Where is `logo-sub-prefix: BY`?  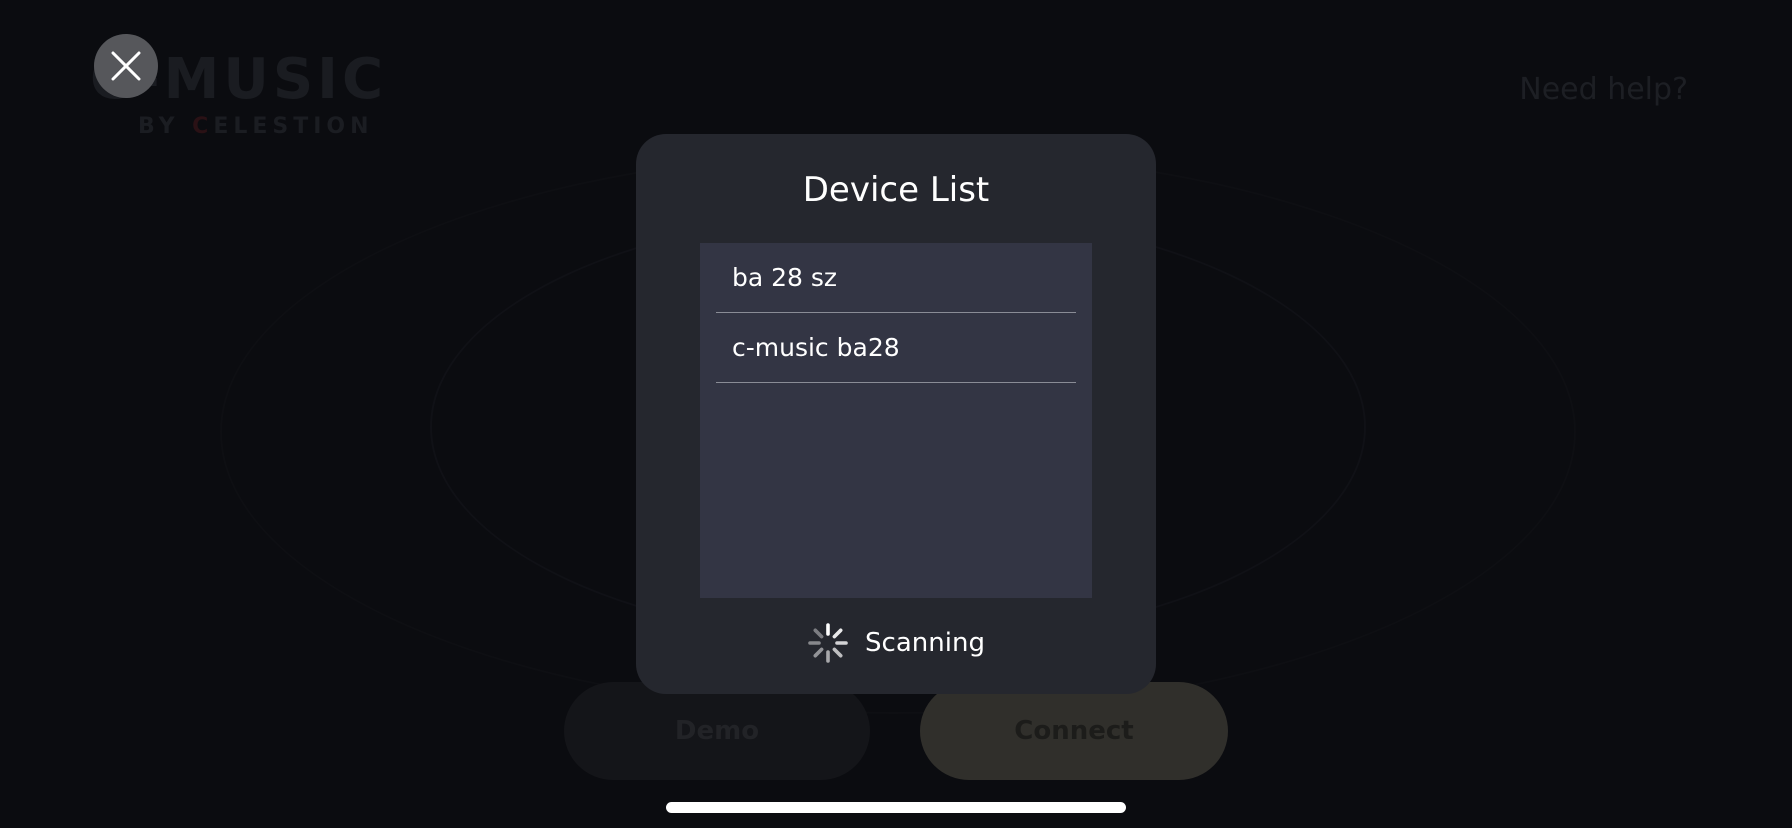
logo-sub-prefix: BY is located at coordinates (165, 126).